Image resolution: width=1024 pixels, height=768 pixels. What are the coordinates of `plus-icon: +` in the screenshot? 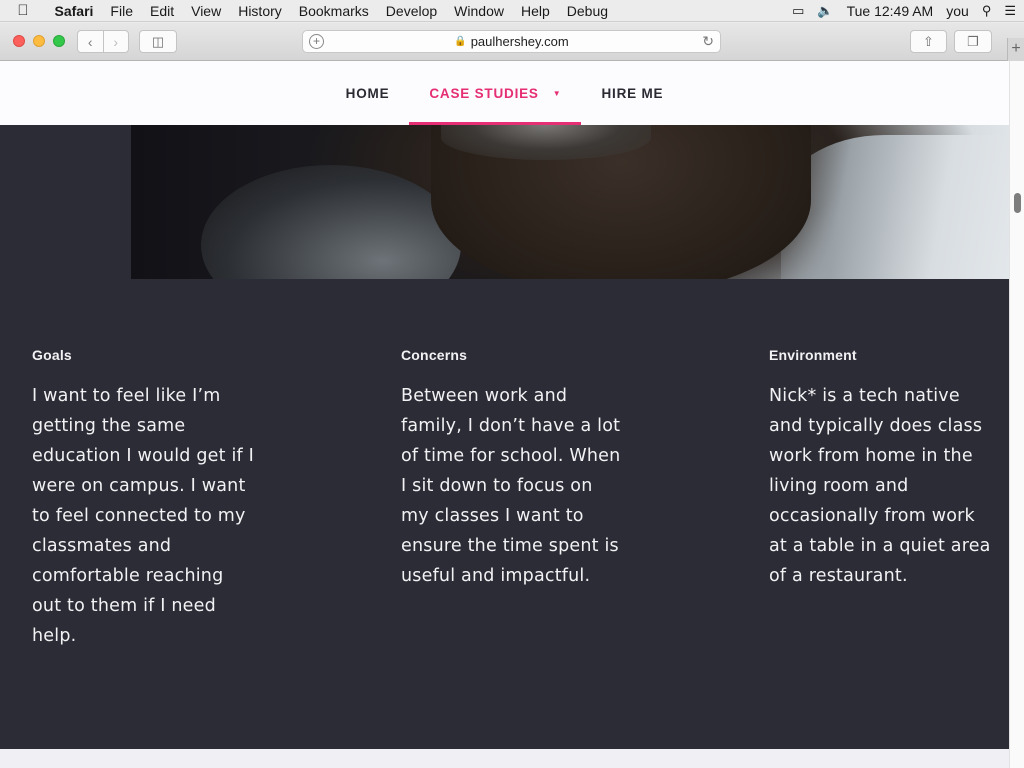 It's located at (1016, 48).